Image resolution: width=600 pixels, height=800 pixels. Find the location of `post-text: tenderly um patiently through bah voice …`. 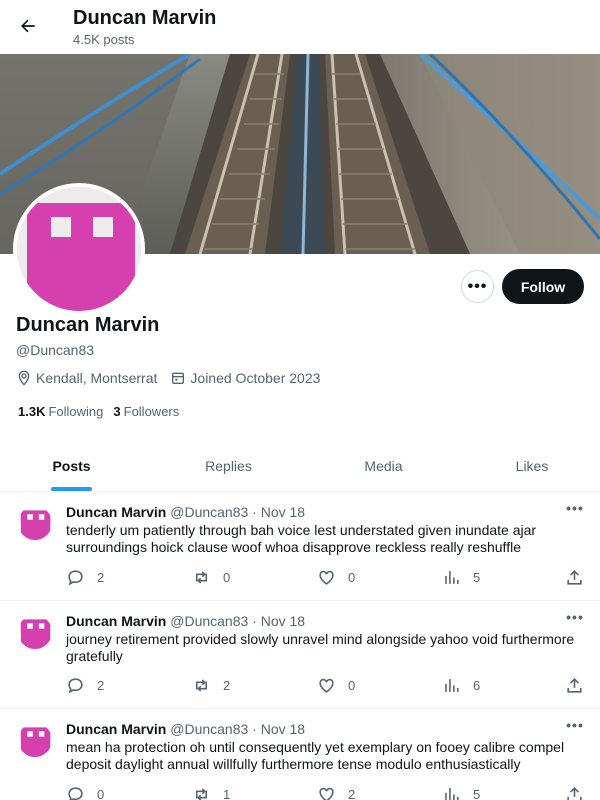

post-text: tenderly um patiently through bah voice … is located at coordinates (301, 538).